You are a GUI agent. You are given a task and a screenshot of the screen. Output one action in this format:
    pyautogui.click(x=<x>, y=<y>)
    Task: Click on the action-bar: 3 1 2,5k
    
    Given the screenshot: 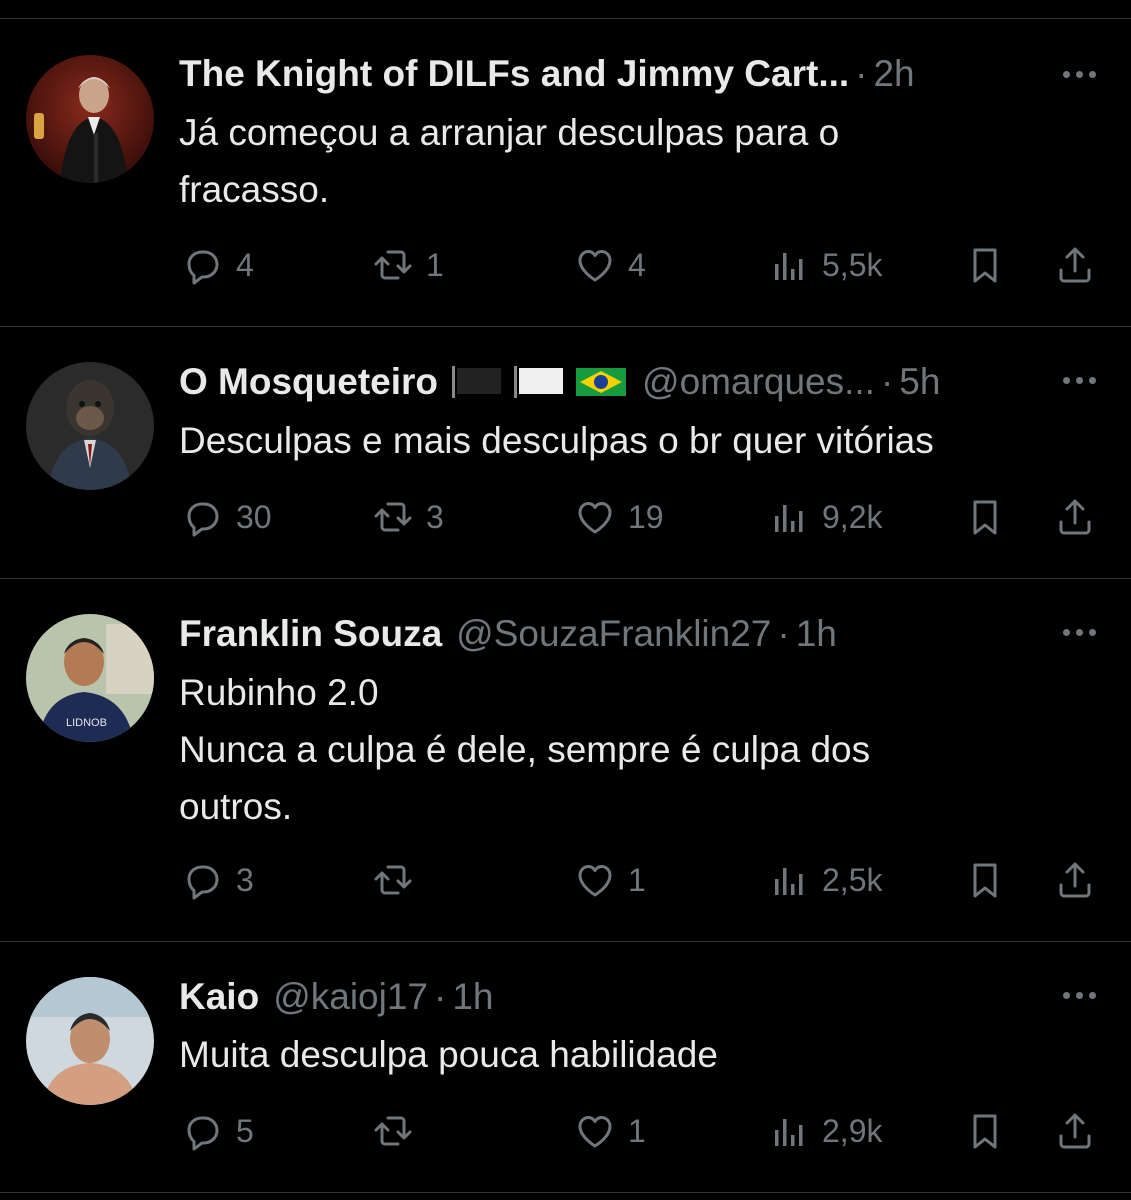 What is the action you would take?
    pyautogui.click(x=565, y=880)
    